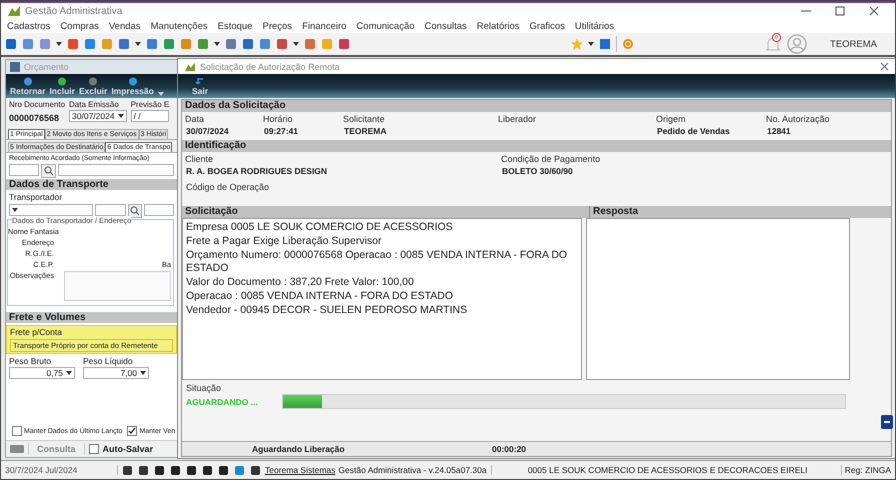 The height and width of the screenshot is (480, 896). What do you see at coordinates (518, 119) in the screenshot?
I see `field-label: Liberador` at bounding box center [518, 119].